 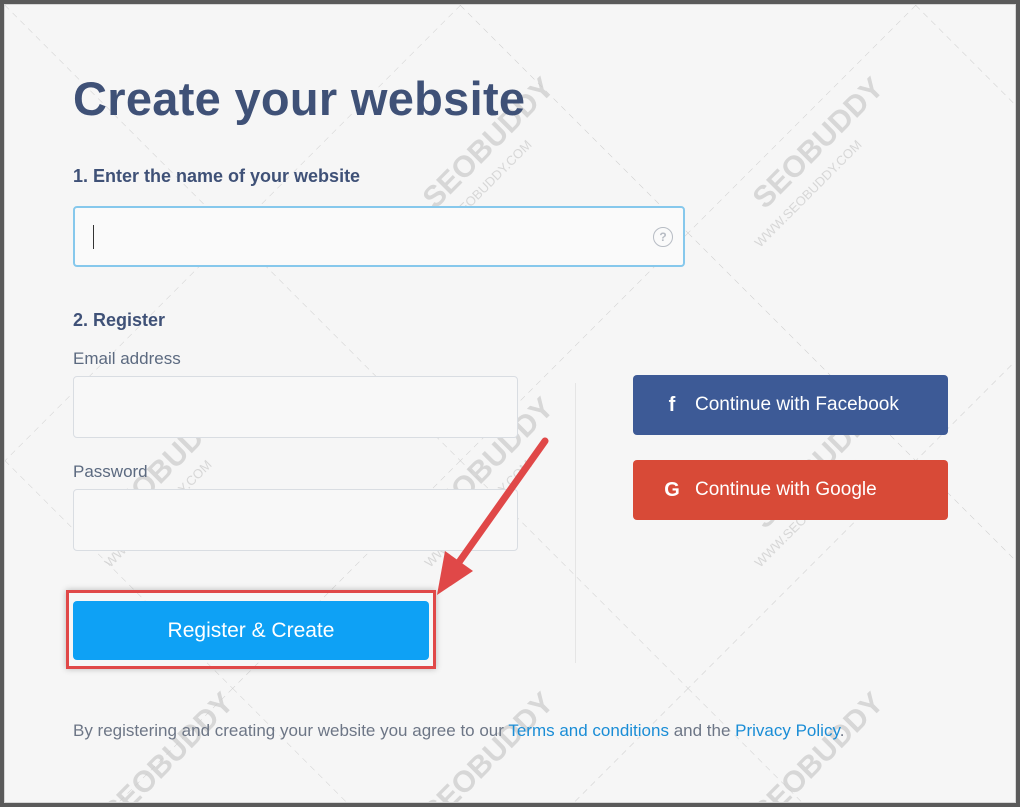 I want to click on email-field, so click(x=295, y=407).